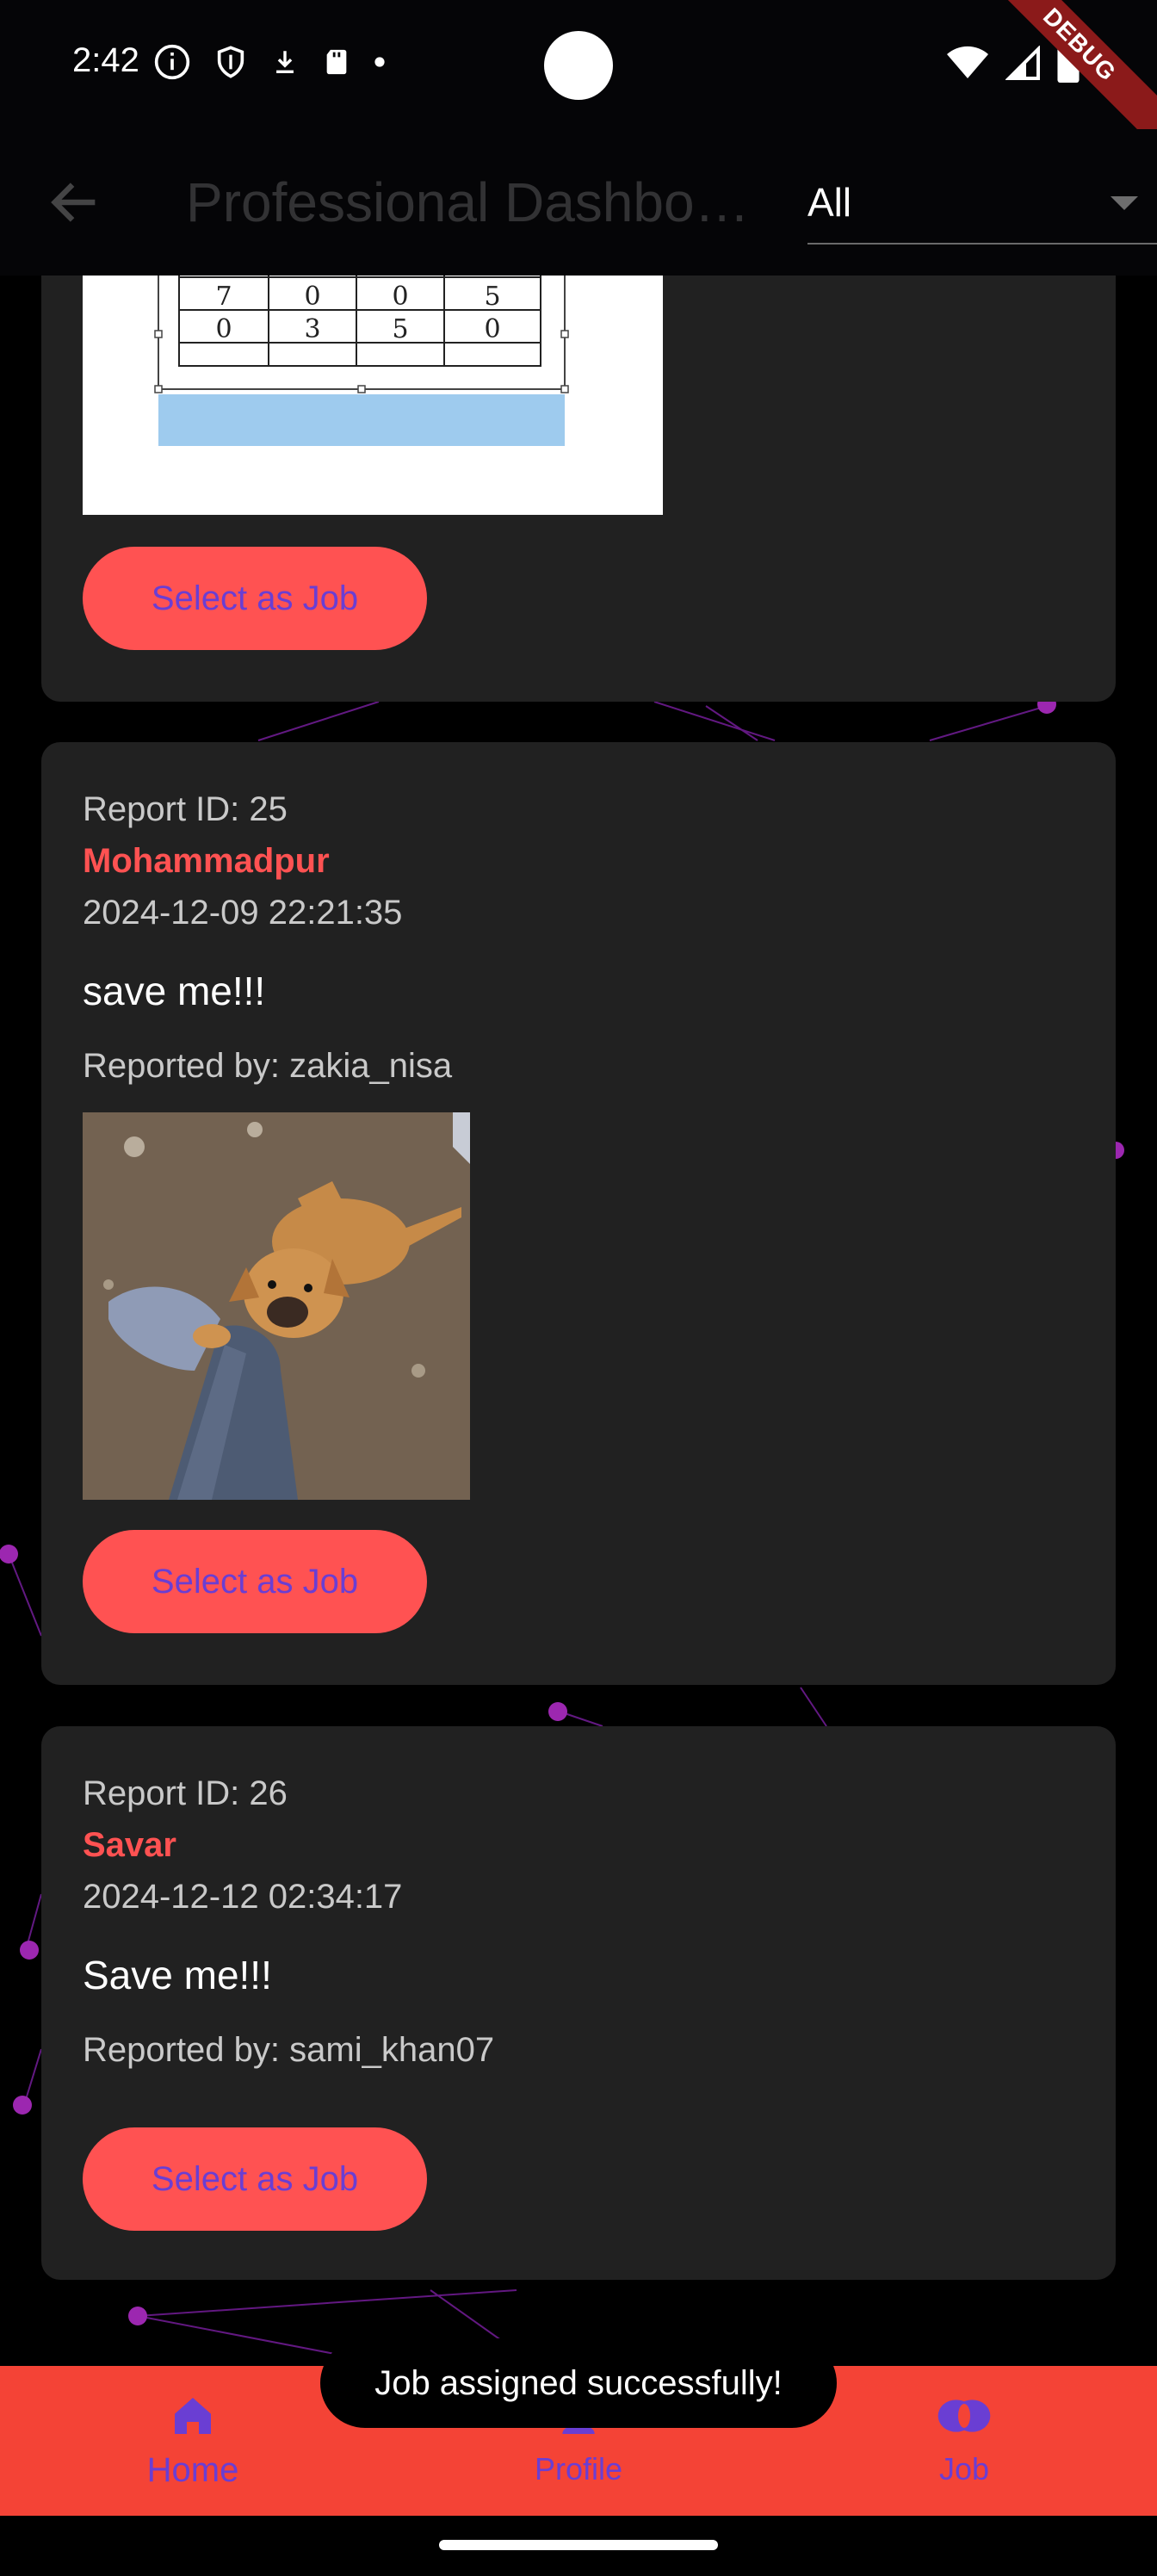  I want to click on report-id: Report ID: 26, so click(186, 1793).